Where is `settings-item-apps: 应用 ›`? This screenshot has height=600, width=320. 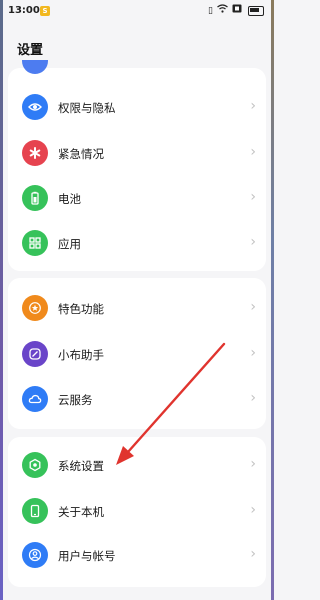 settings-item-apps: 应用 › is located at coordinates (137, 244).